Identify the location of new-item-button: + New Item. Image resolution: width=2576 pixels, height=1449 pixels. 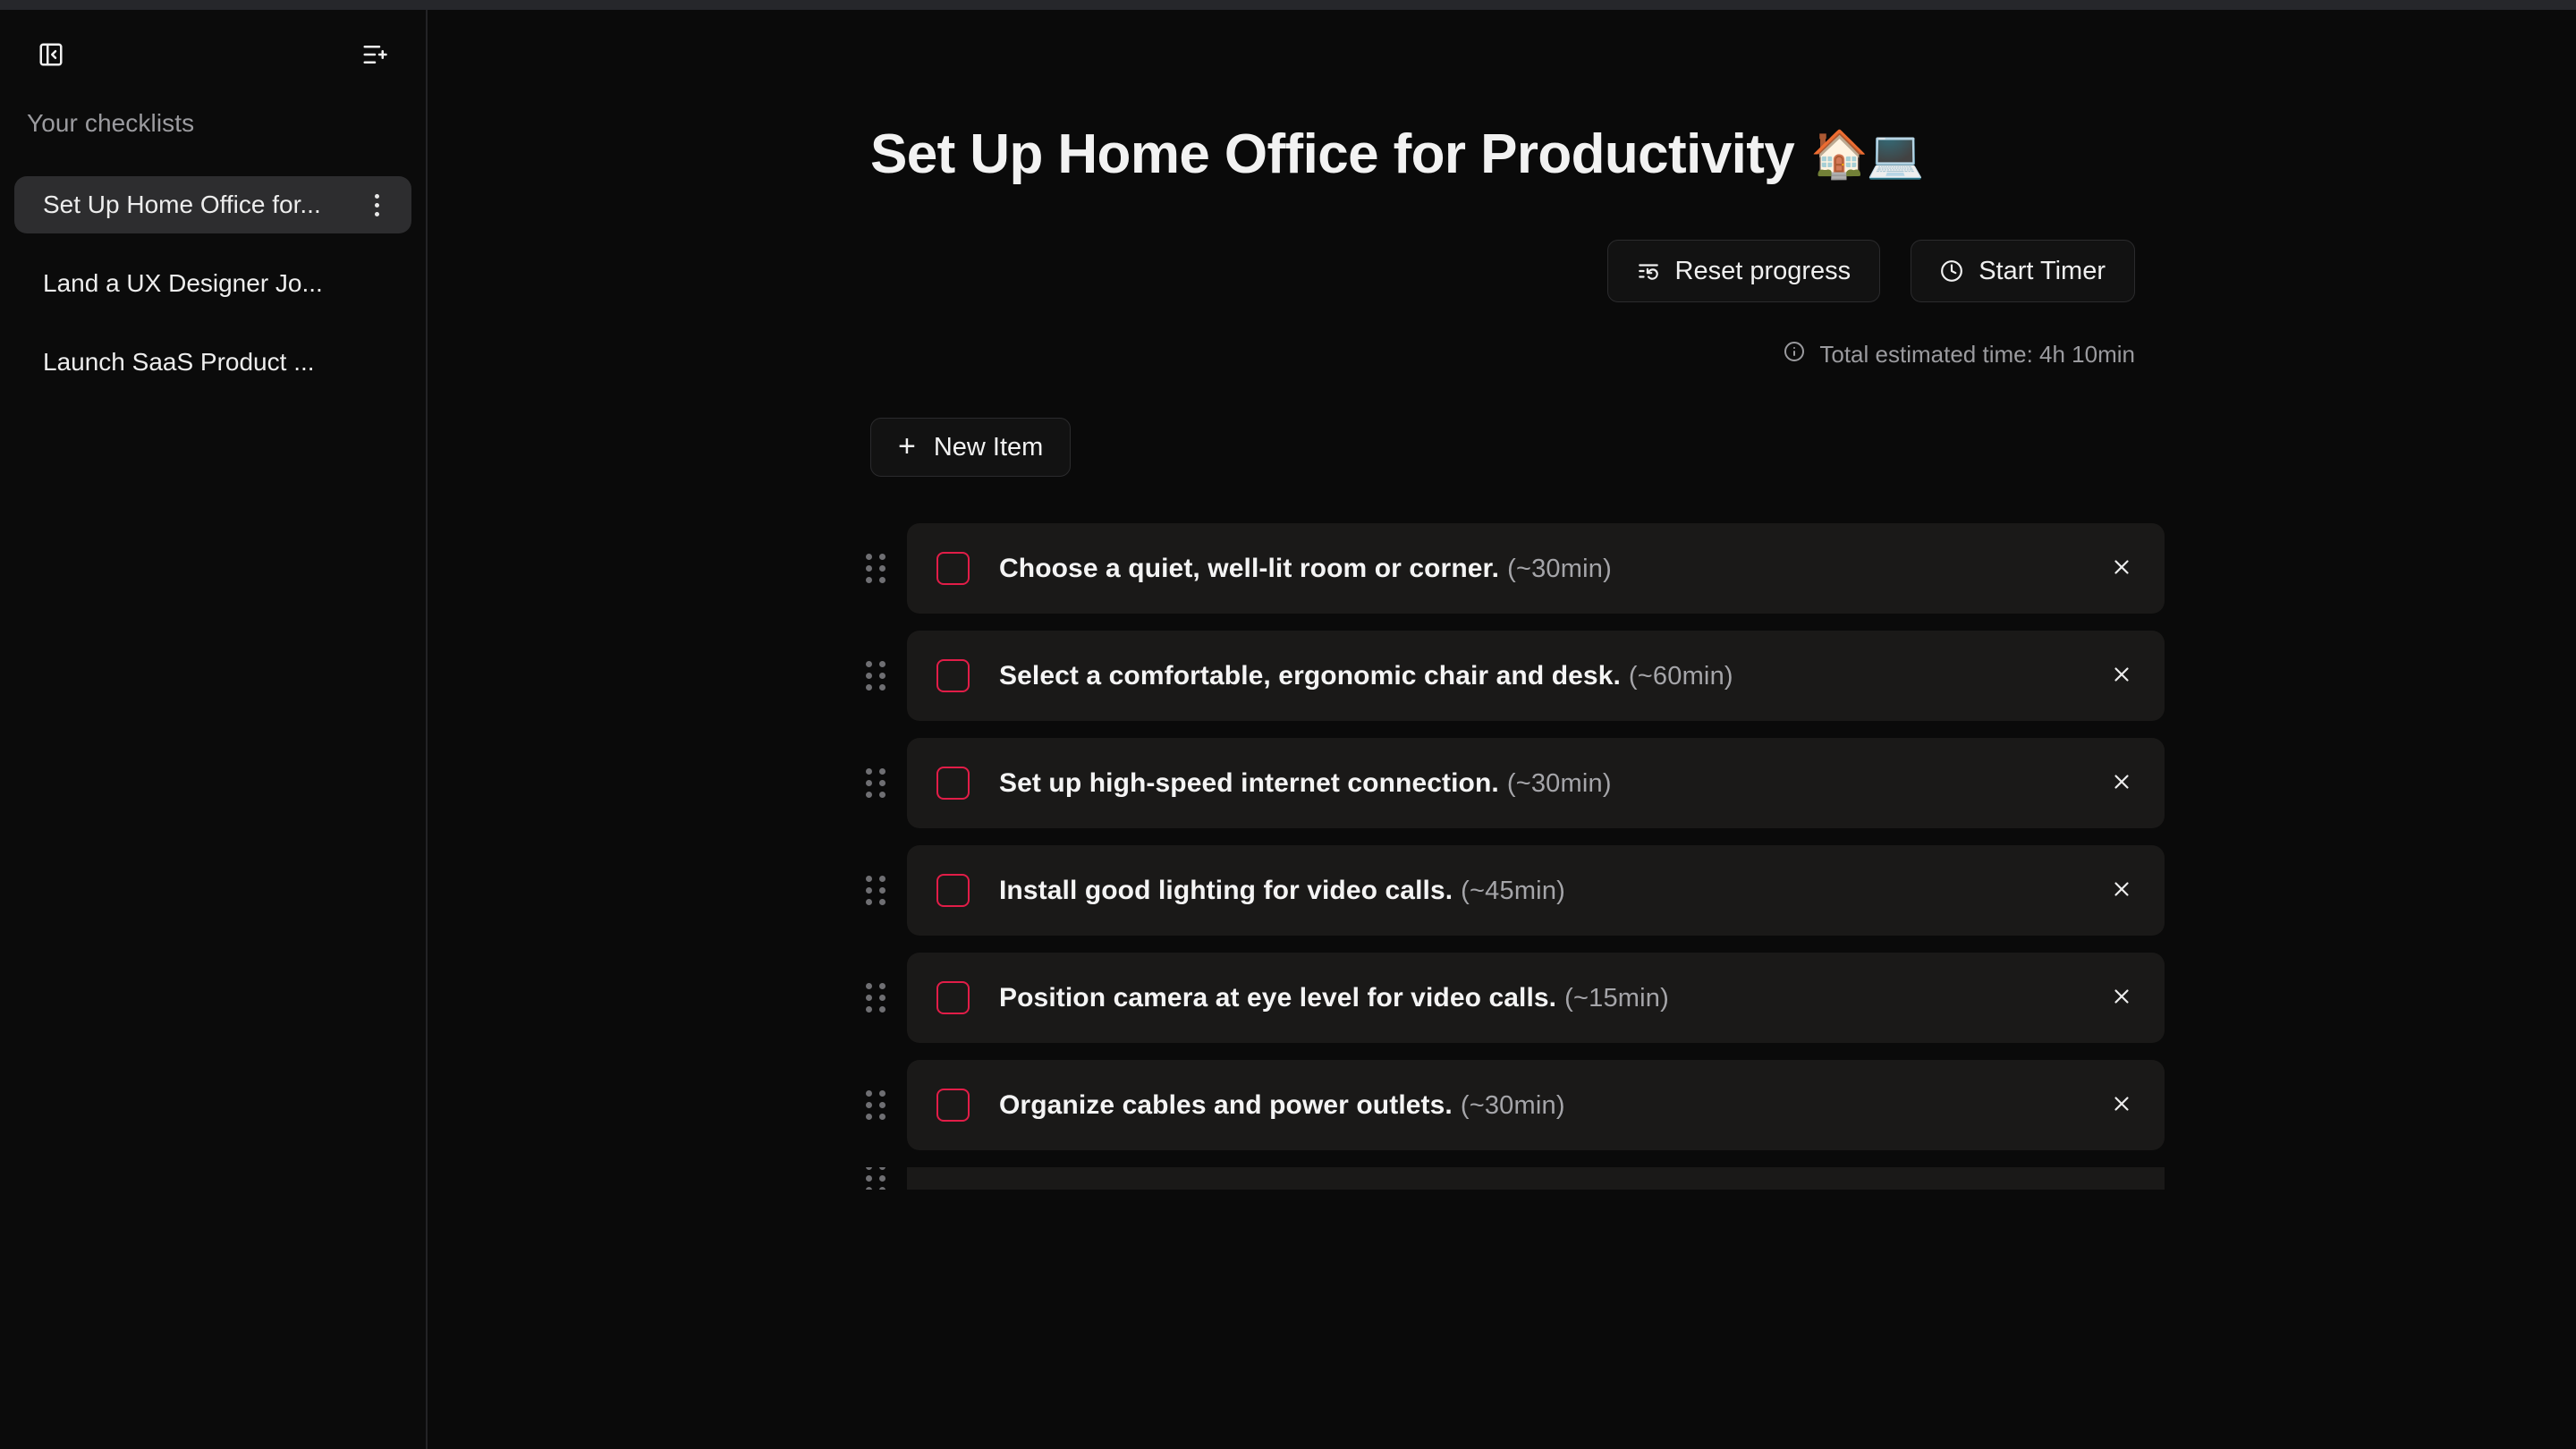
(971, 447).